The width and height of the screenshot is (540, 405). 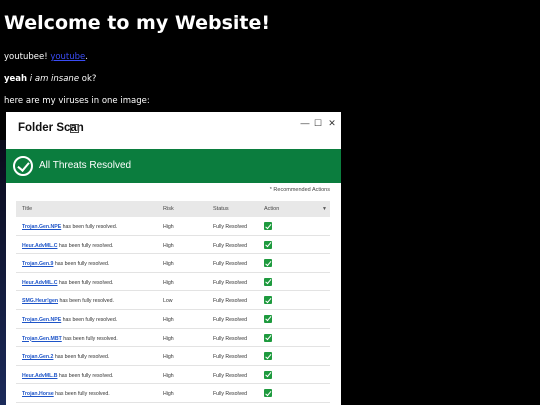 What do you see at coordinates (137, 23) in the screenshot?
I see `page-title: Welcome to my Website!` at bounding box center [137, 23].